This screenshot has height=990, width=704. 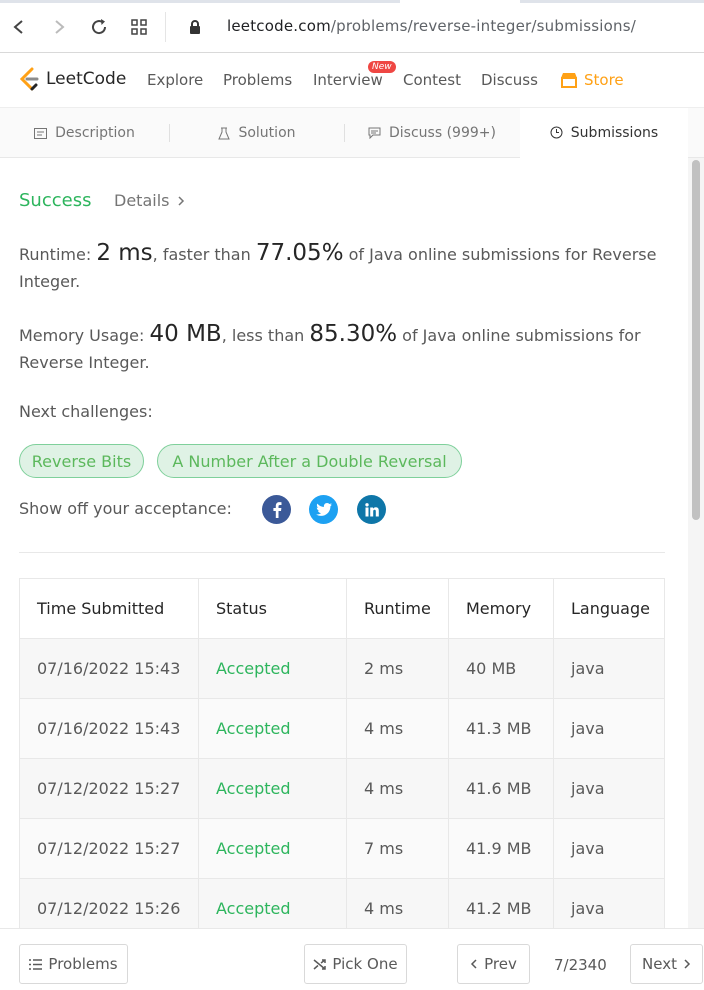 I want to click on tab-description-label: Description, so click(x=95, y=133).